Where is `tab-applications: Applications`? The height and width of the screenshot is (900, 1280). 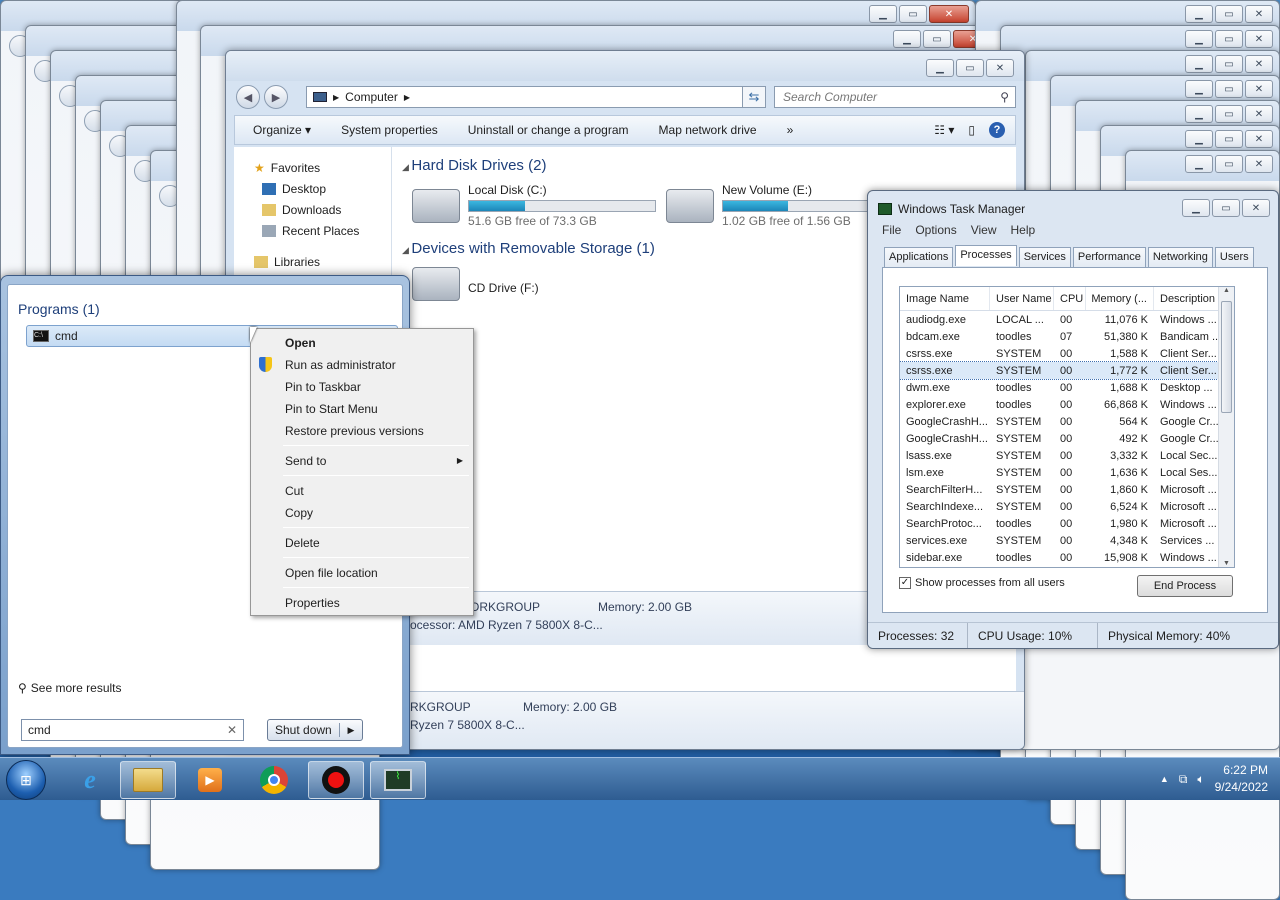
tab-applications: Applications is located at coordinates (919, 257).